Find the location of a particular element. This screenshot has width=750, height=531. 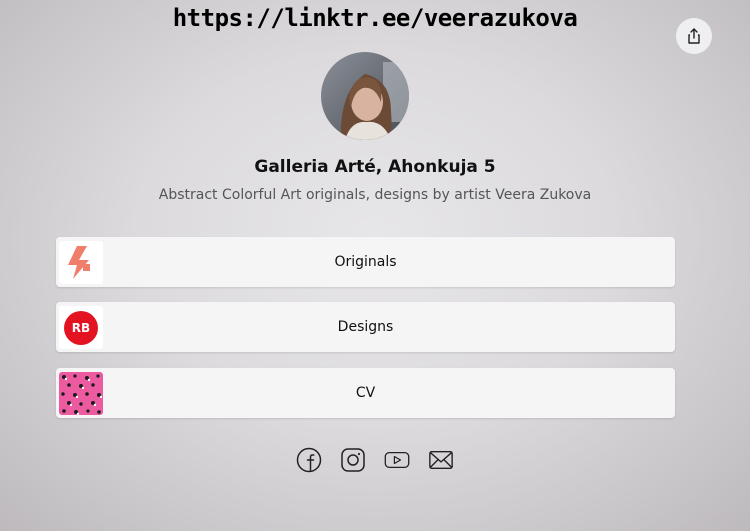

originals-logo-icon is located at coordinates (81, 262).